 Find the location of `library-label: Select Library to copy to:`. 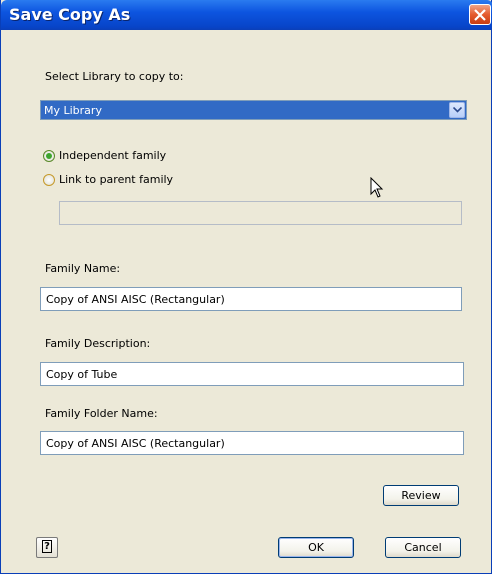

library-label: Select Library to copy to: is located at coordinates (114, 76).